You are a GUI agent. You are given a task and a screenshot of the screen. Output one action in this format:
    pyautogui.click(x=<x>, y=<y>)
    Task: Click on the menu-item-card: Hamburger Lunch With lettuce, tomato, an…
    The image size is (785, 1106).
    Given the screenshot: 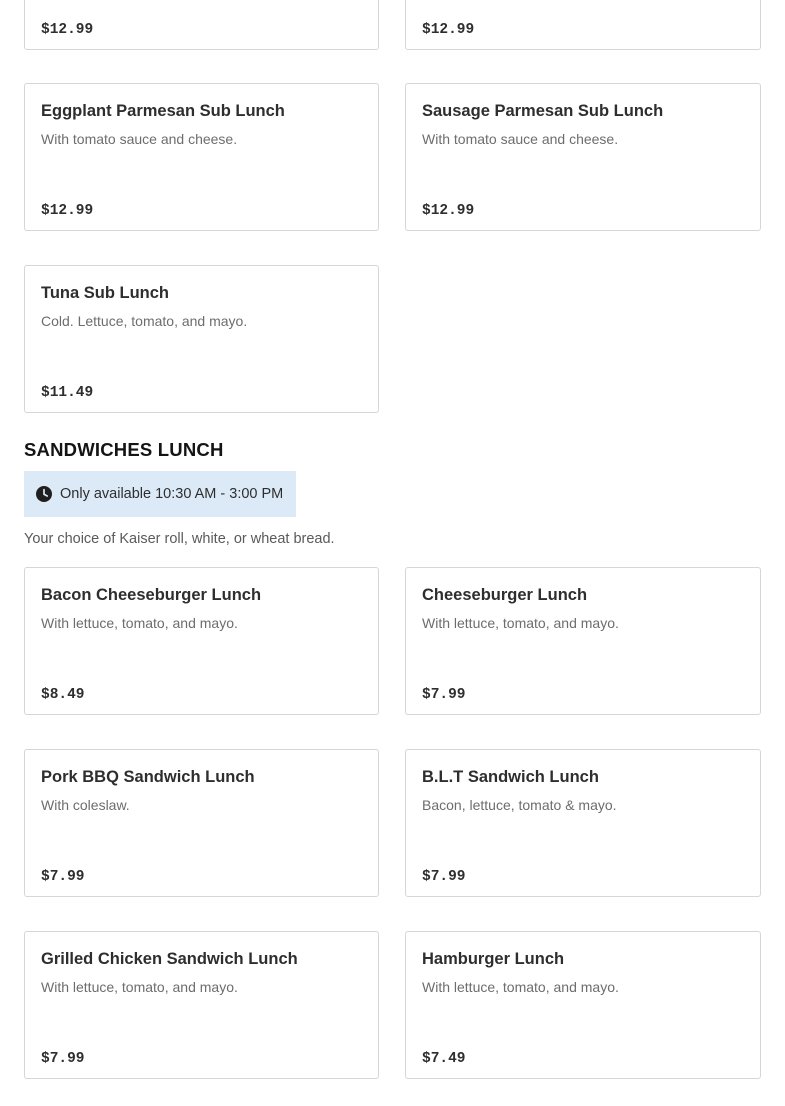 What is the action you would take?
    pyautogui.click(x=583, y=1005)
    